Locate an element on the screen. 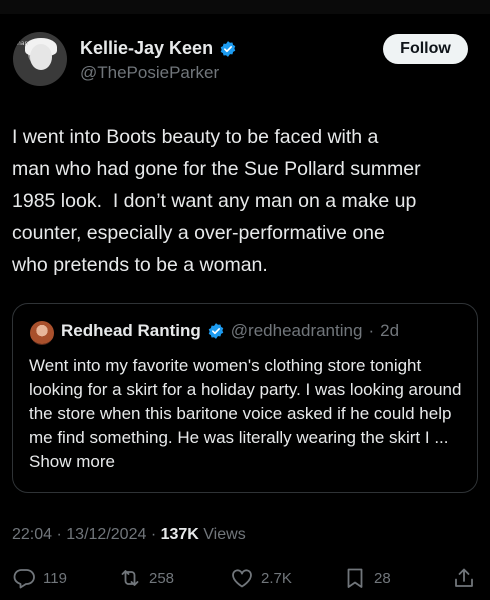  repost-icon is located at coordinates (130, 578).